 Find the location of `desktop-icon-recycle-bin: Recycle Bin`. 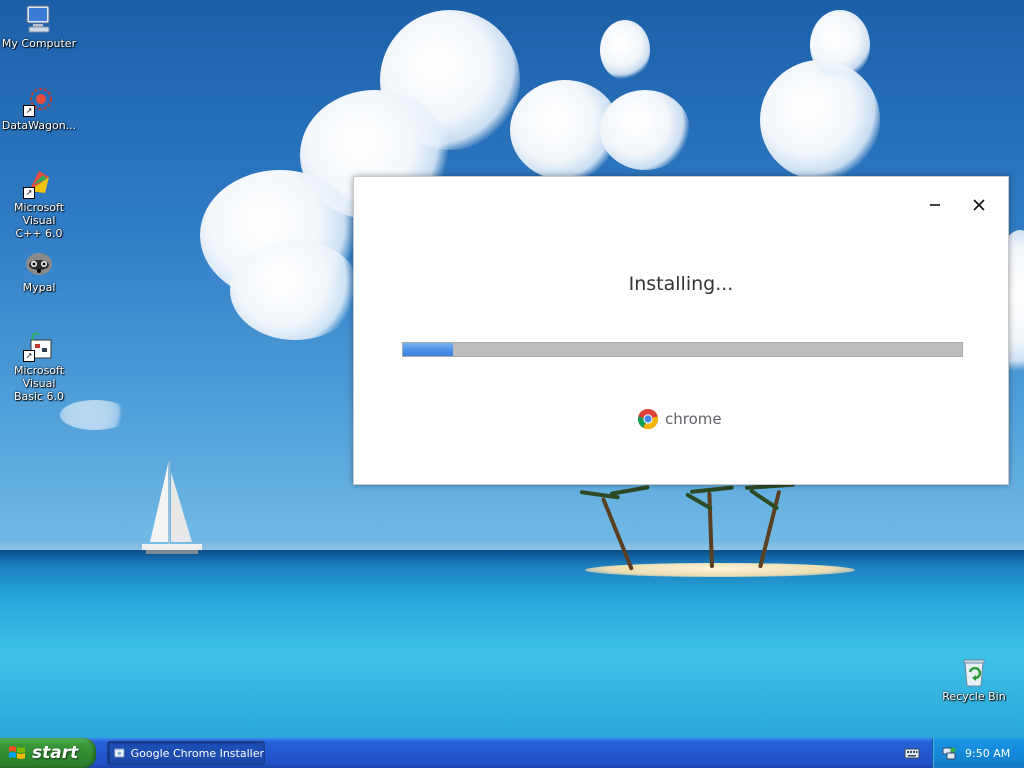

desktop-icon-recycle-bin: Recycle Bin is located at coordinates (974, 679).